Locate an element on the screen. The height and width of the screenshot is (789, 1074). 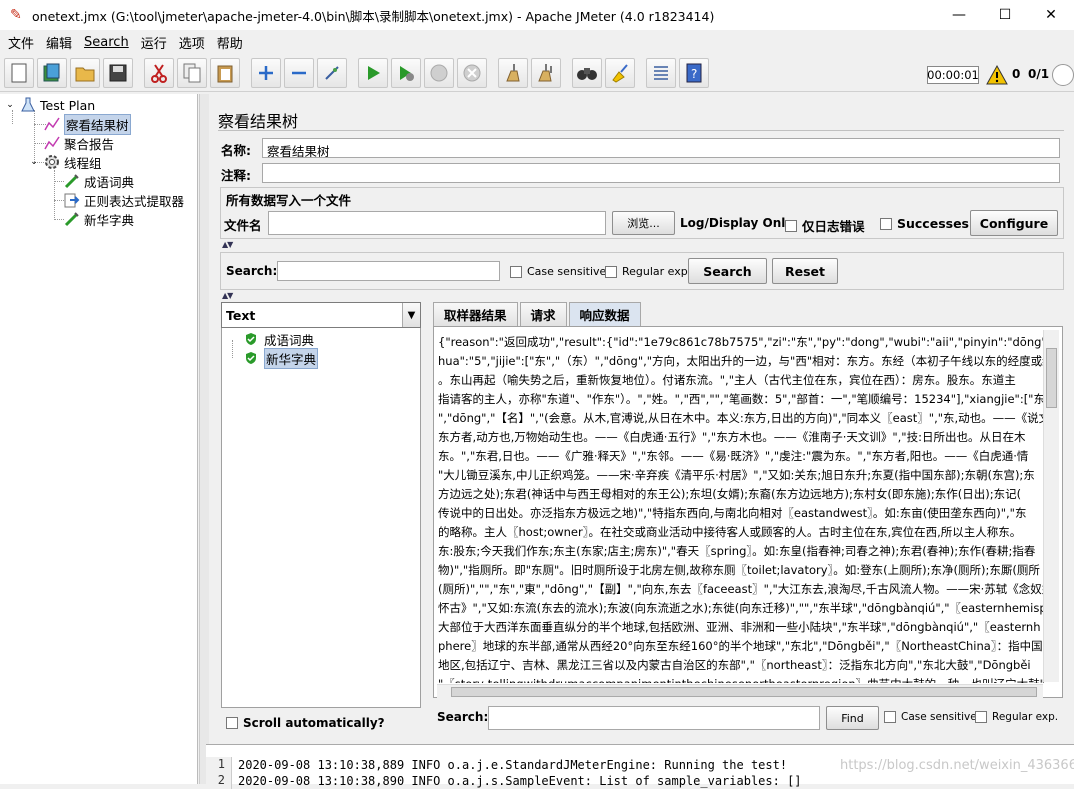
clear-all-button is located at coordinates (546, 72).